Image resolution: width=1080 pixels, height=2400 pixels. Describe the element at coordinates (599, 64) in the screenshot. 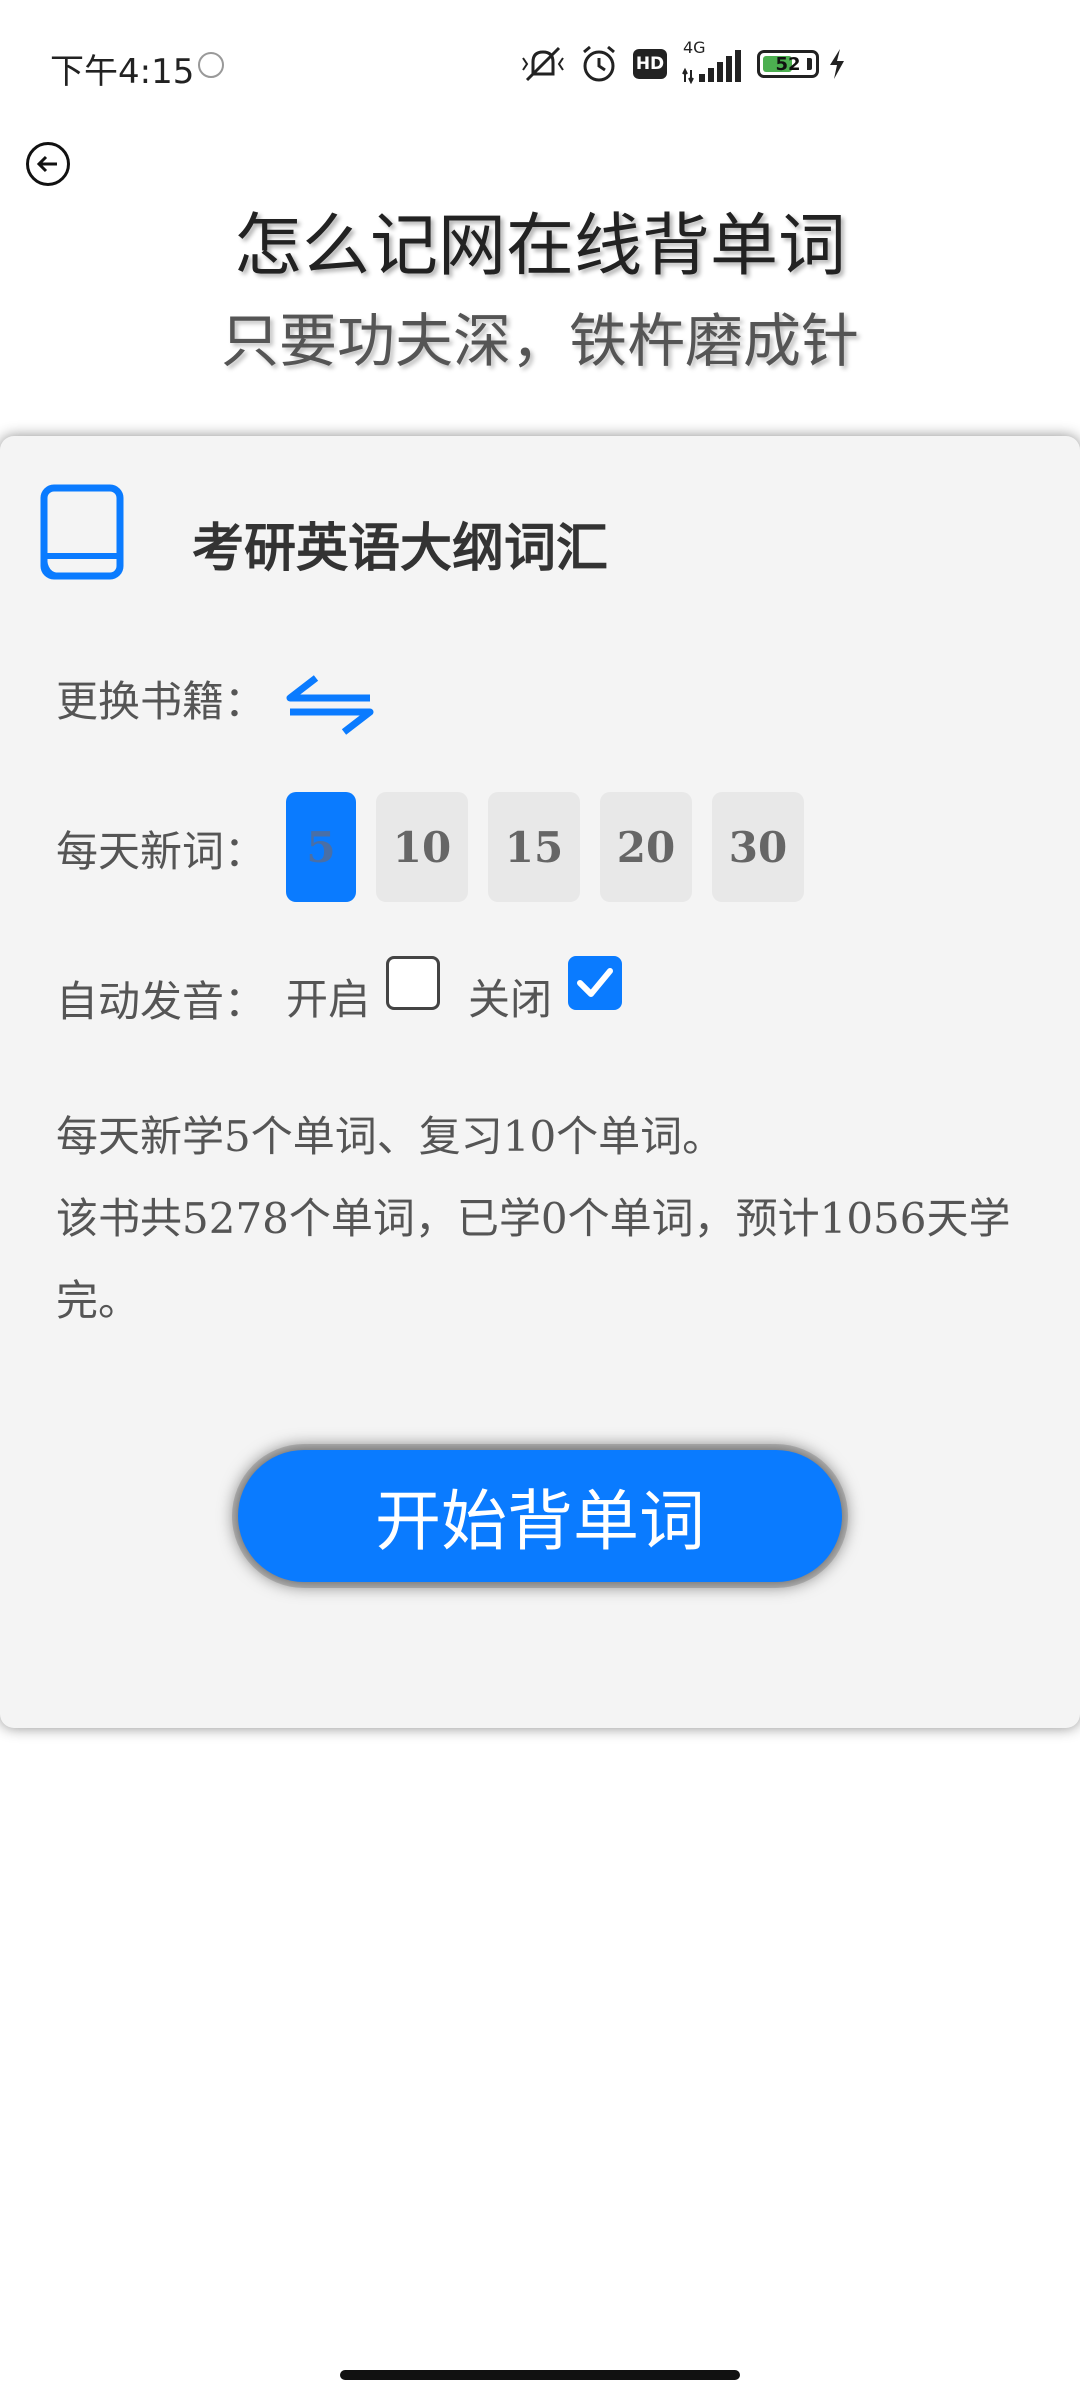

I see `alarm-icon` at that location.